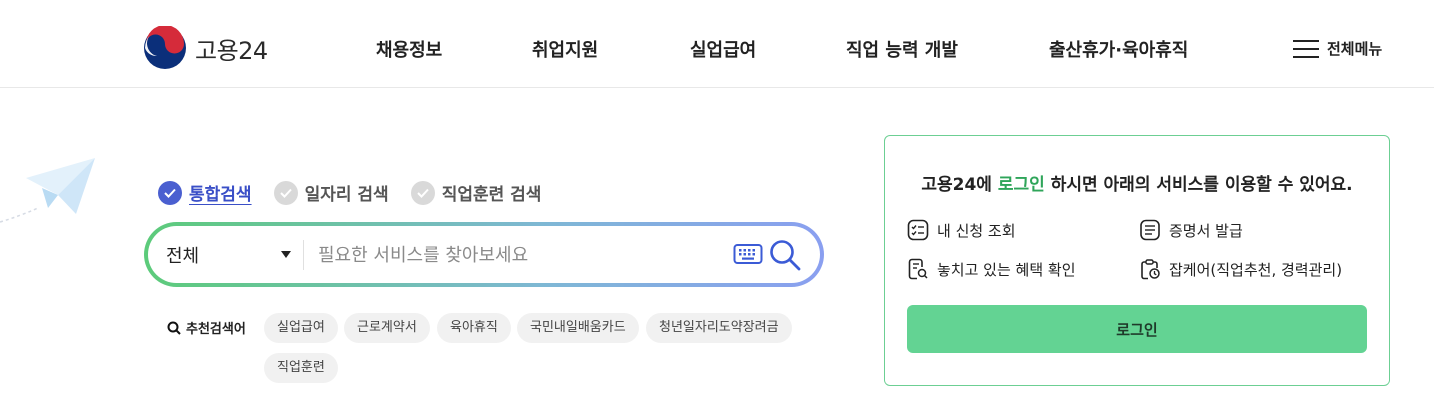 The width and height of the screenshot is (1434, 412). Describe the element at coordinates (1306, 49) in the screenshot. I see `hamburger-icon` at that location.